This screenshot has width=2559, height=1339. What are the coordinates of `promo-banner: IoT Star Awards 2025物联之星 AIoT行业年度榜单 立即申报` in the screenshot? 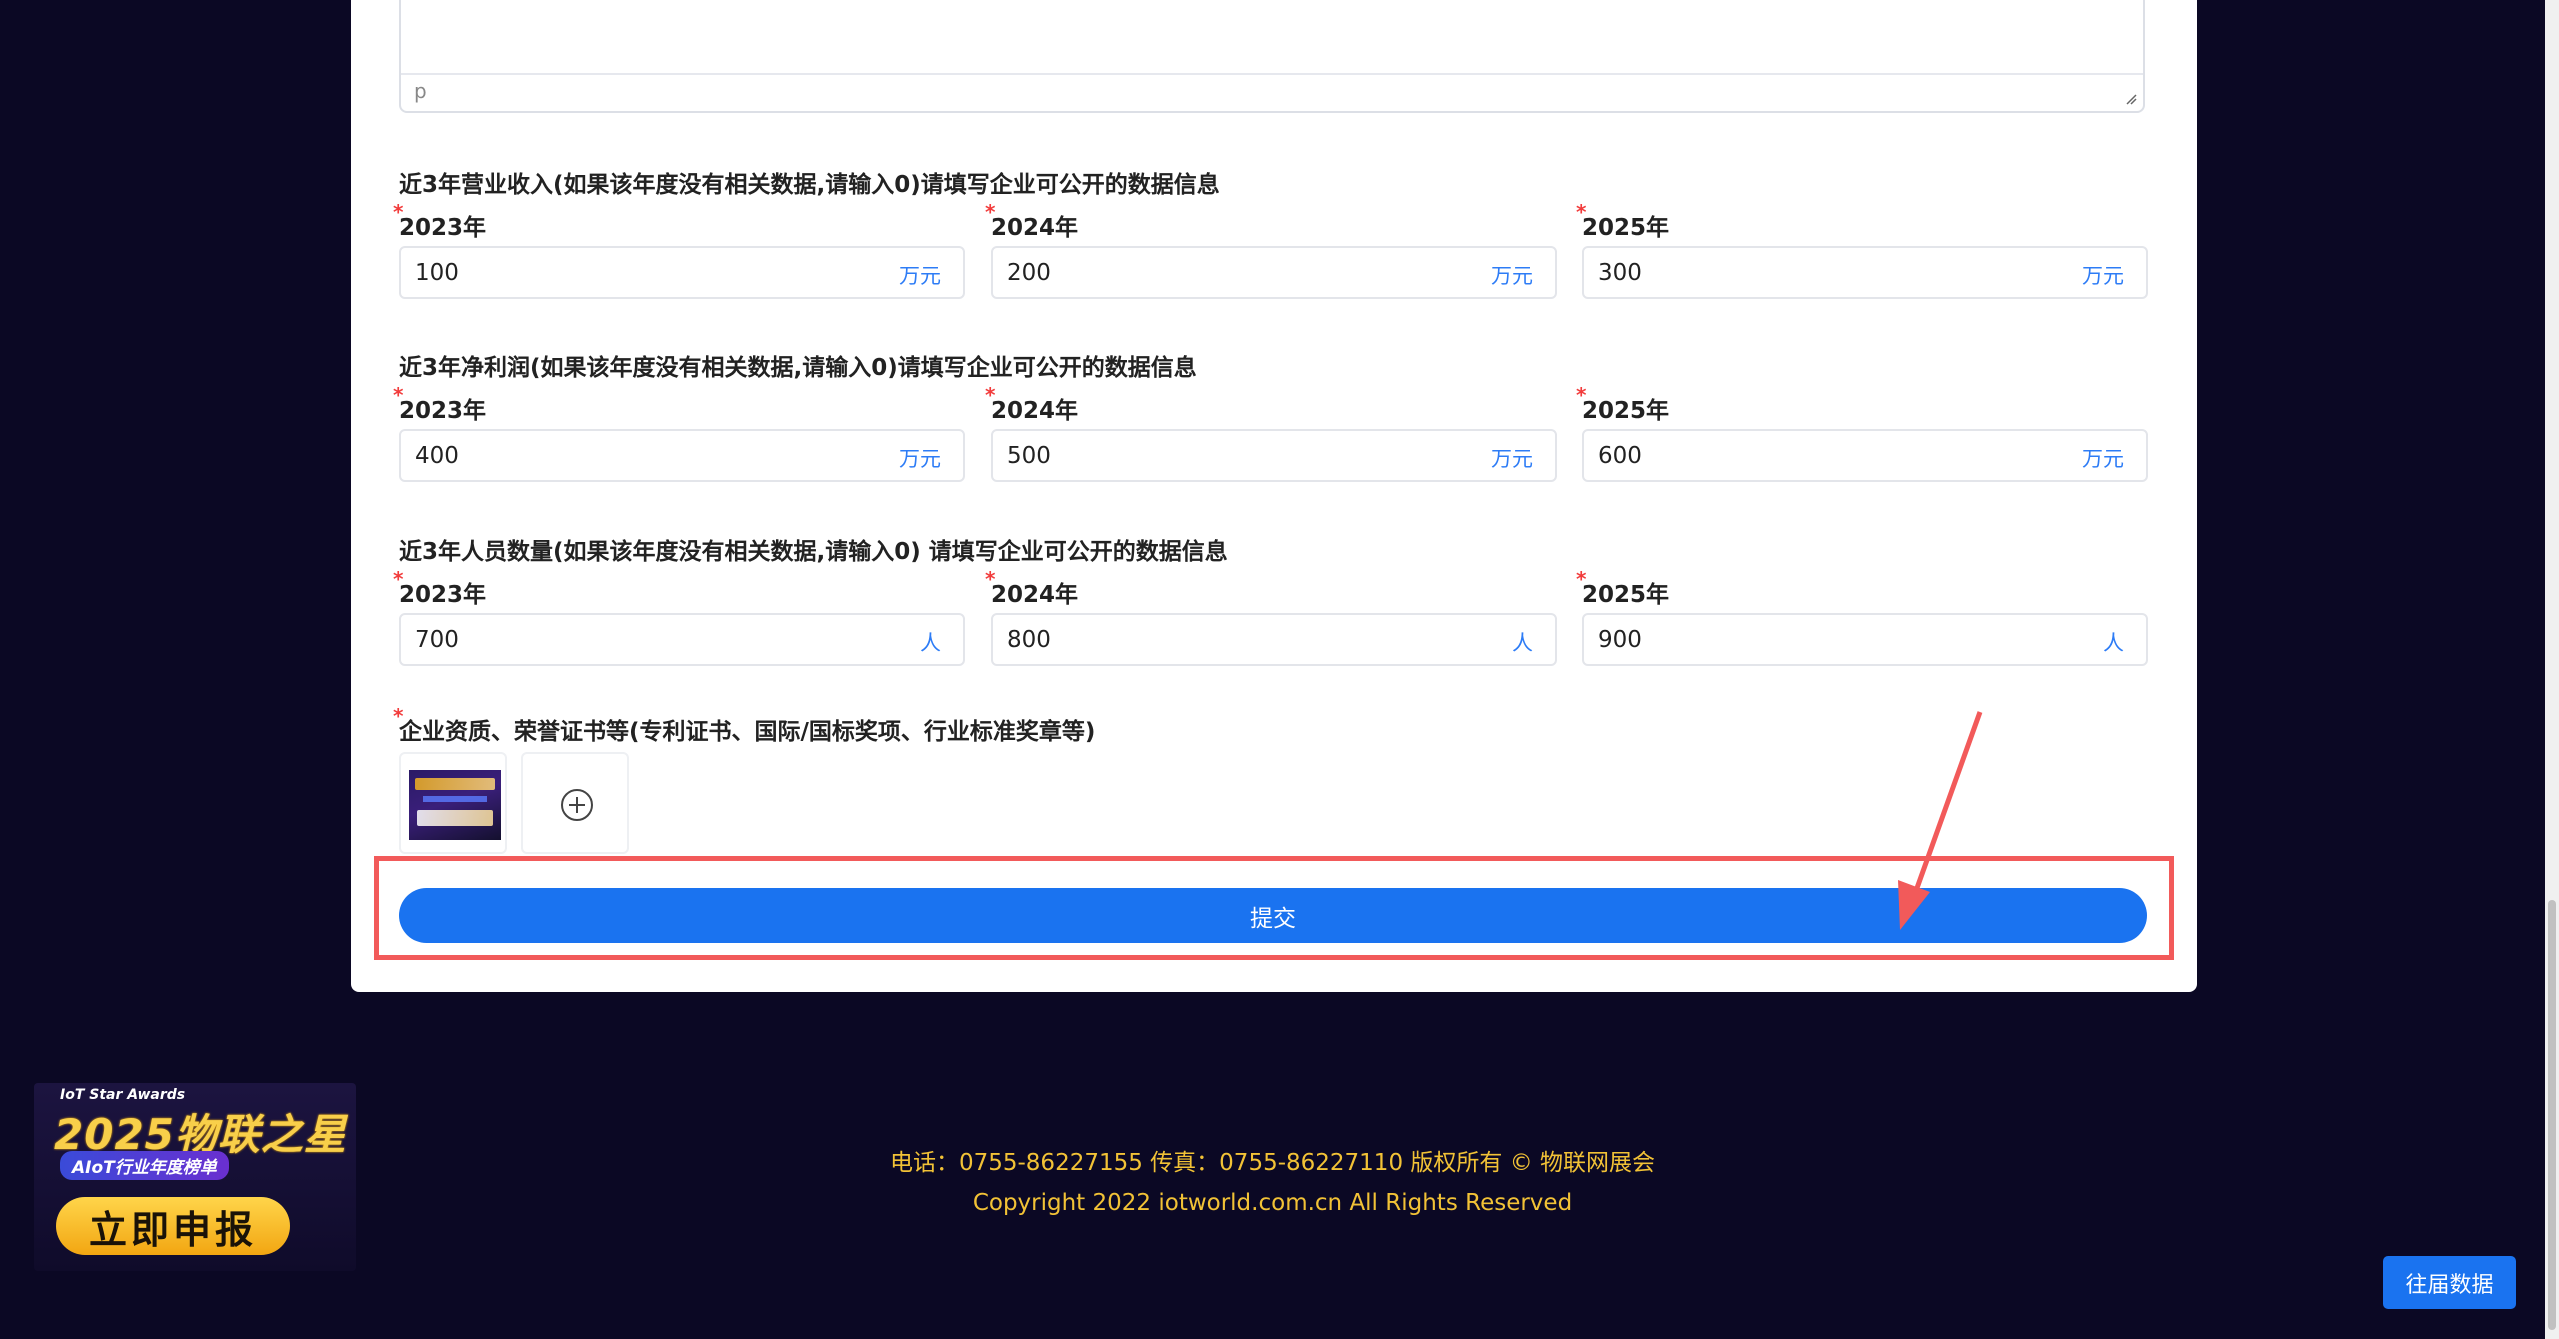 It's located at (195, 1177).